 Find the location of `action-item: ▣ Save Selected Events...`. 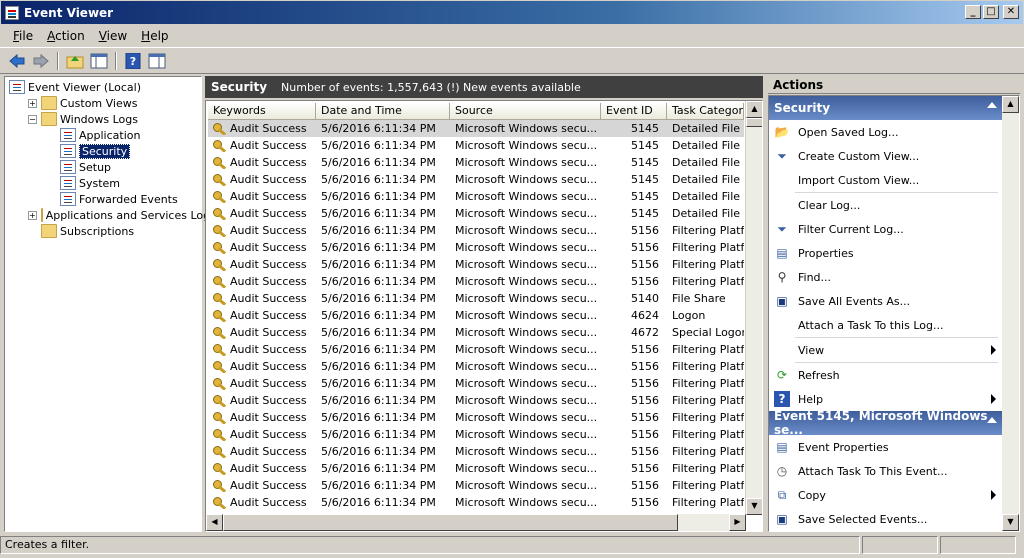

action-item: ▣ Save Selected Events... is located at coordinates (885, 519).